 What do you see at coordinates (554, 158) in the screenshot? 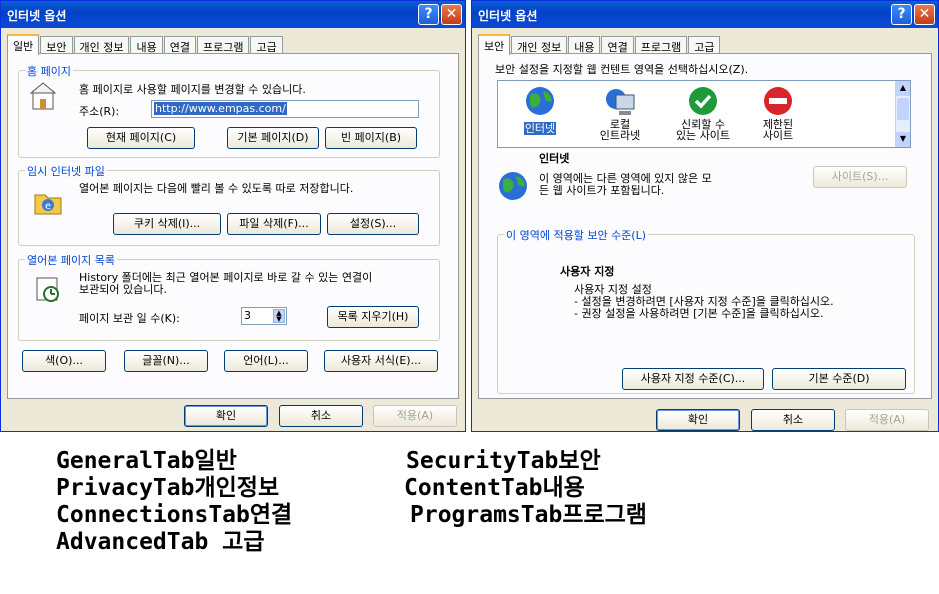
I see `selected-zone-name: 인터넷` at bounding box center [554, 158].